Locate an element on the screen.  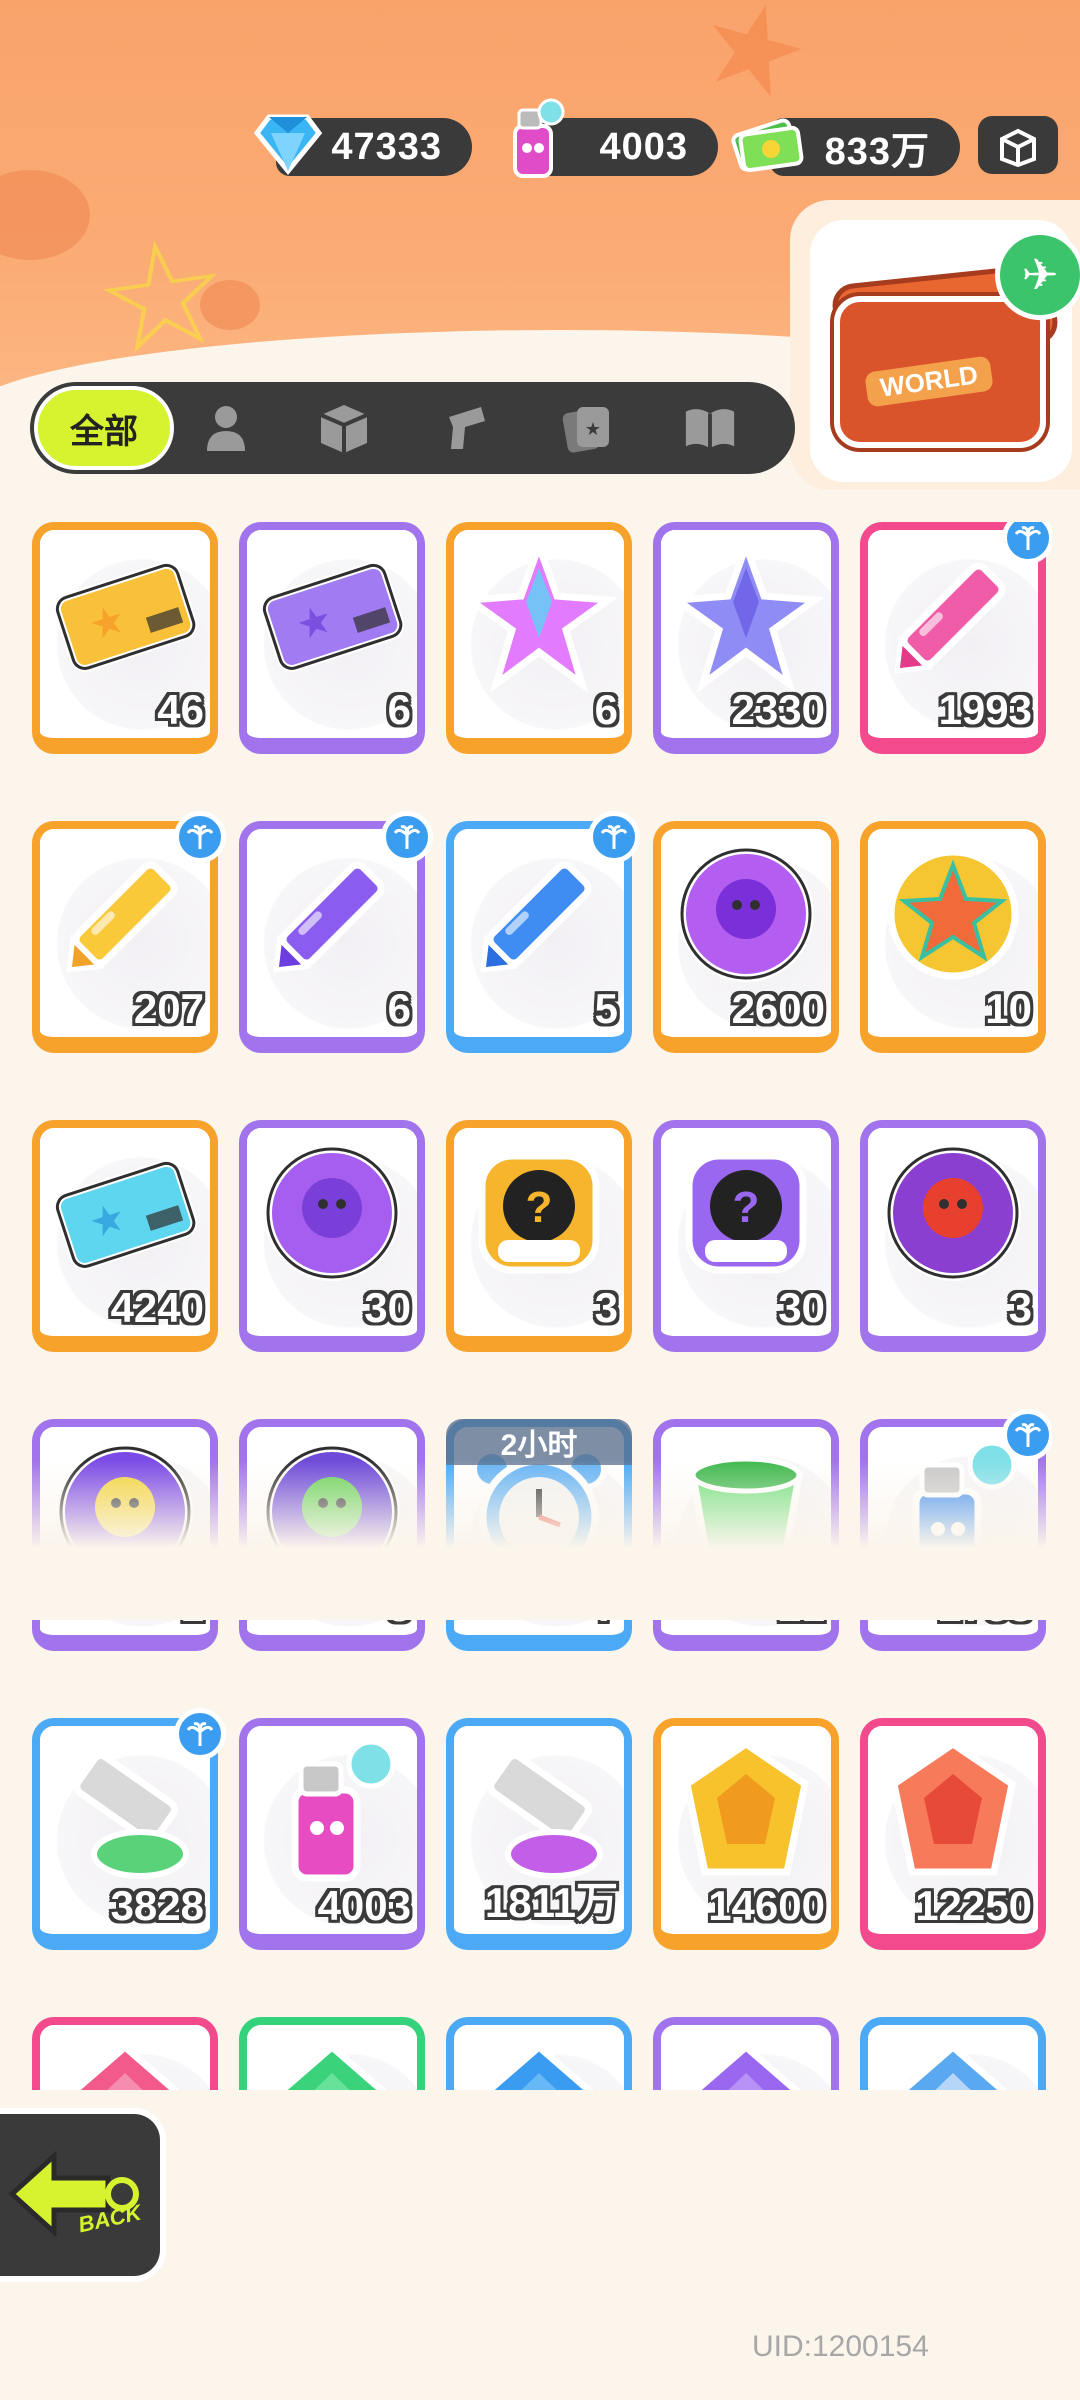
tab-spray-gun is located at coordinates (466, 428).